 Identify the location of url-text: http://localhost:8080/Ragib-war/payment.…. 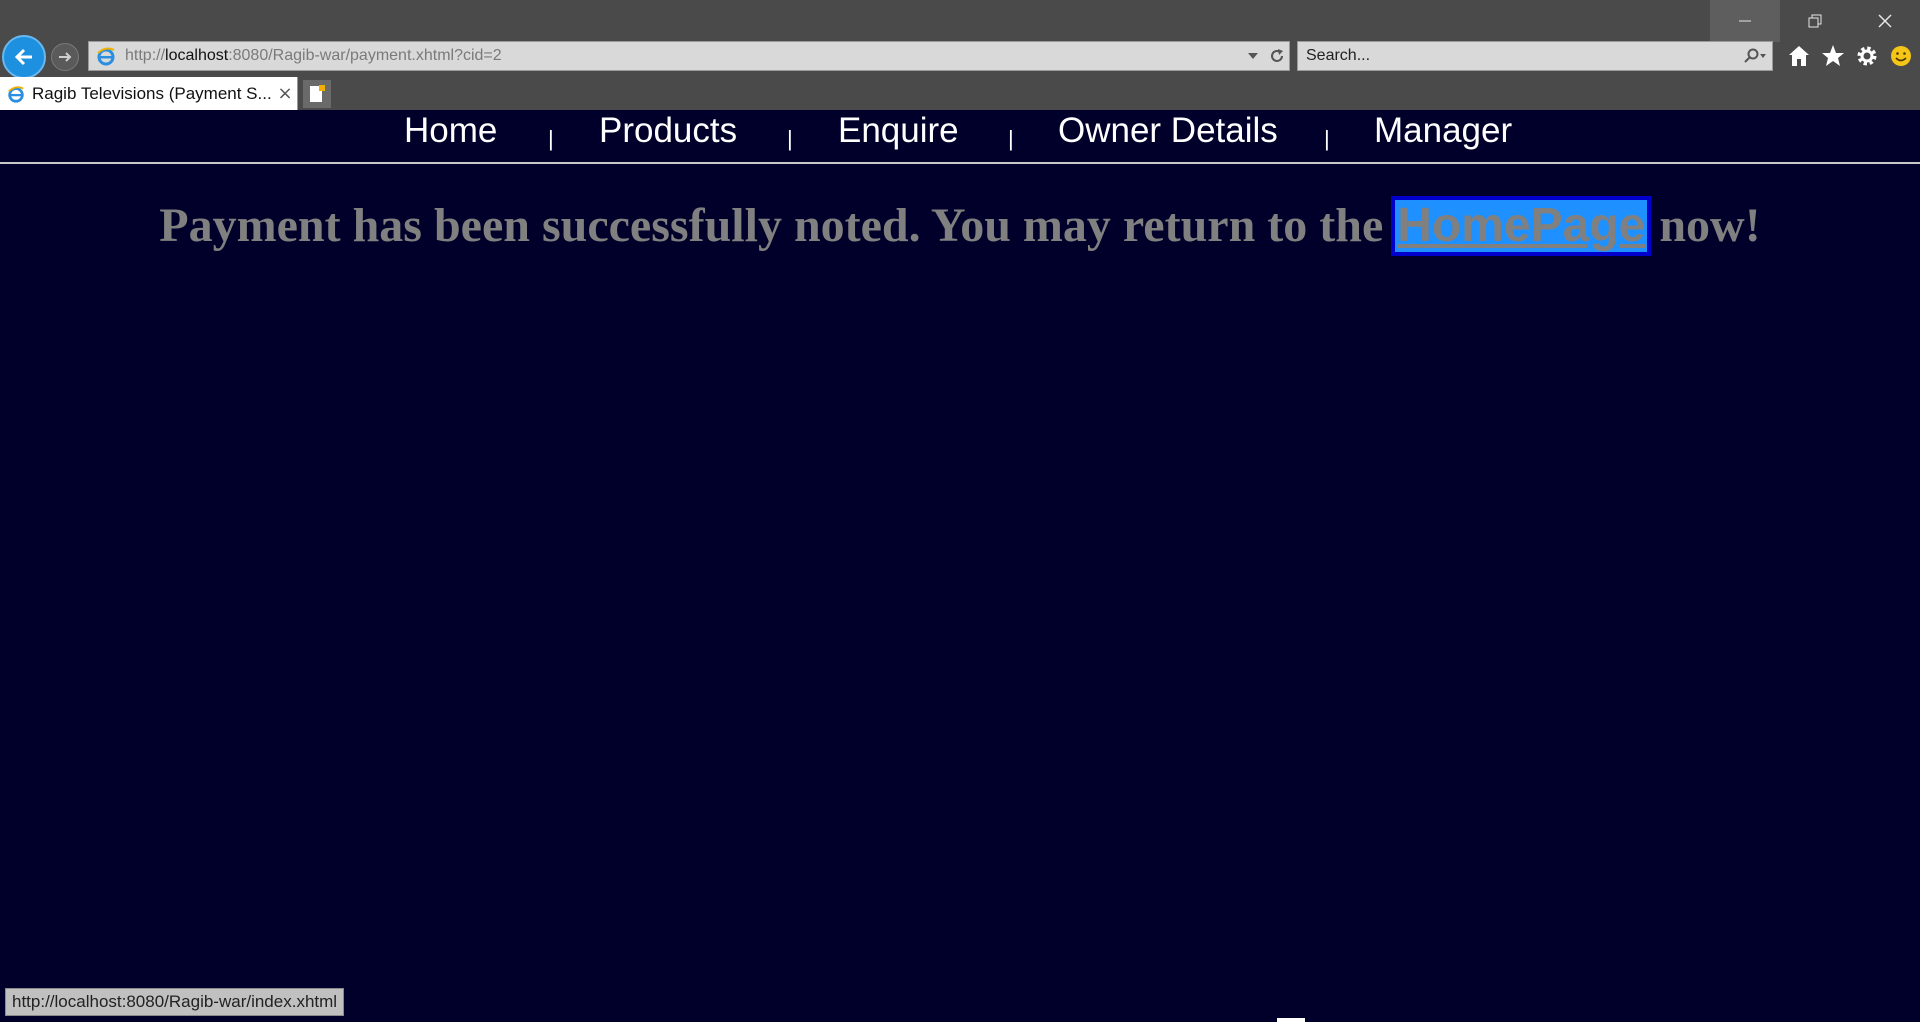
(683, 56).